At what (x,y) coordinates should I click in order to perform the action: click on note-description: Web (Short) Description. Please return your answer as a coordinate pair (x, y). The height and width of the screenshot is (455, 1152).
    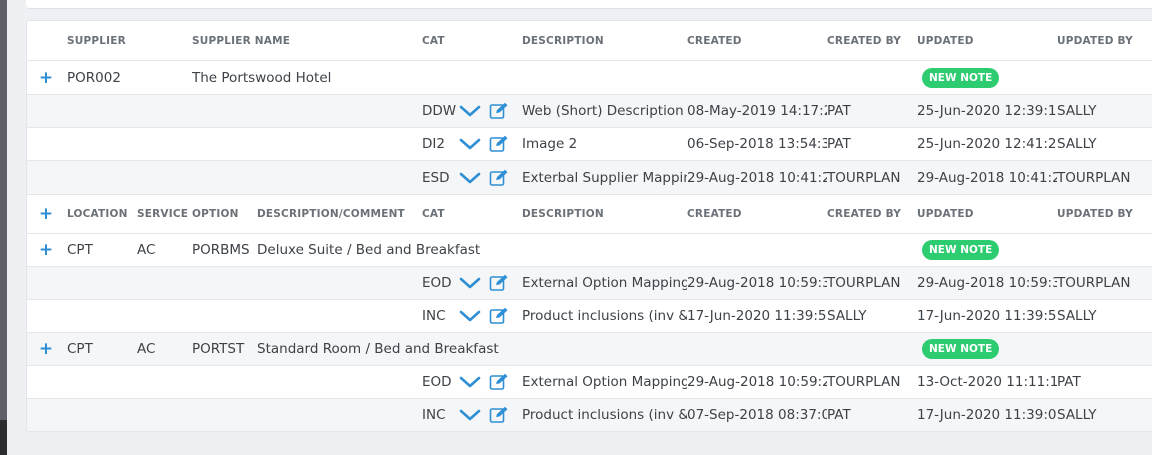
    Looking at the image, I should click on (603, 111).